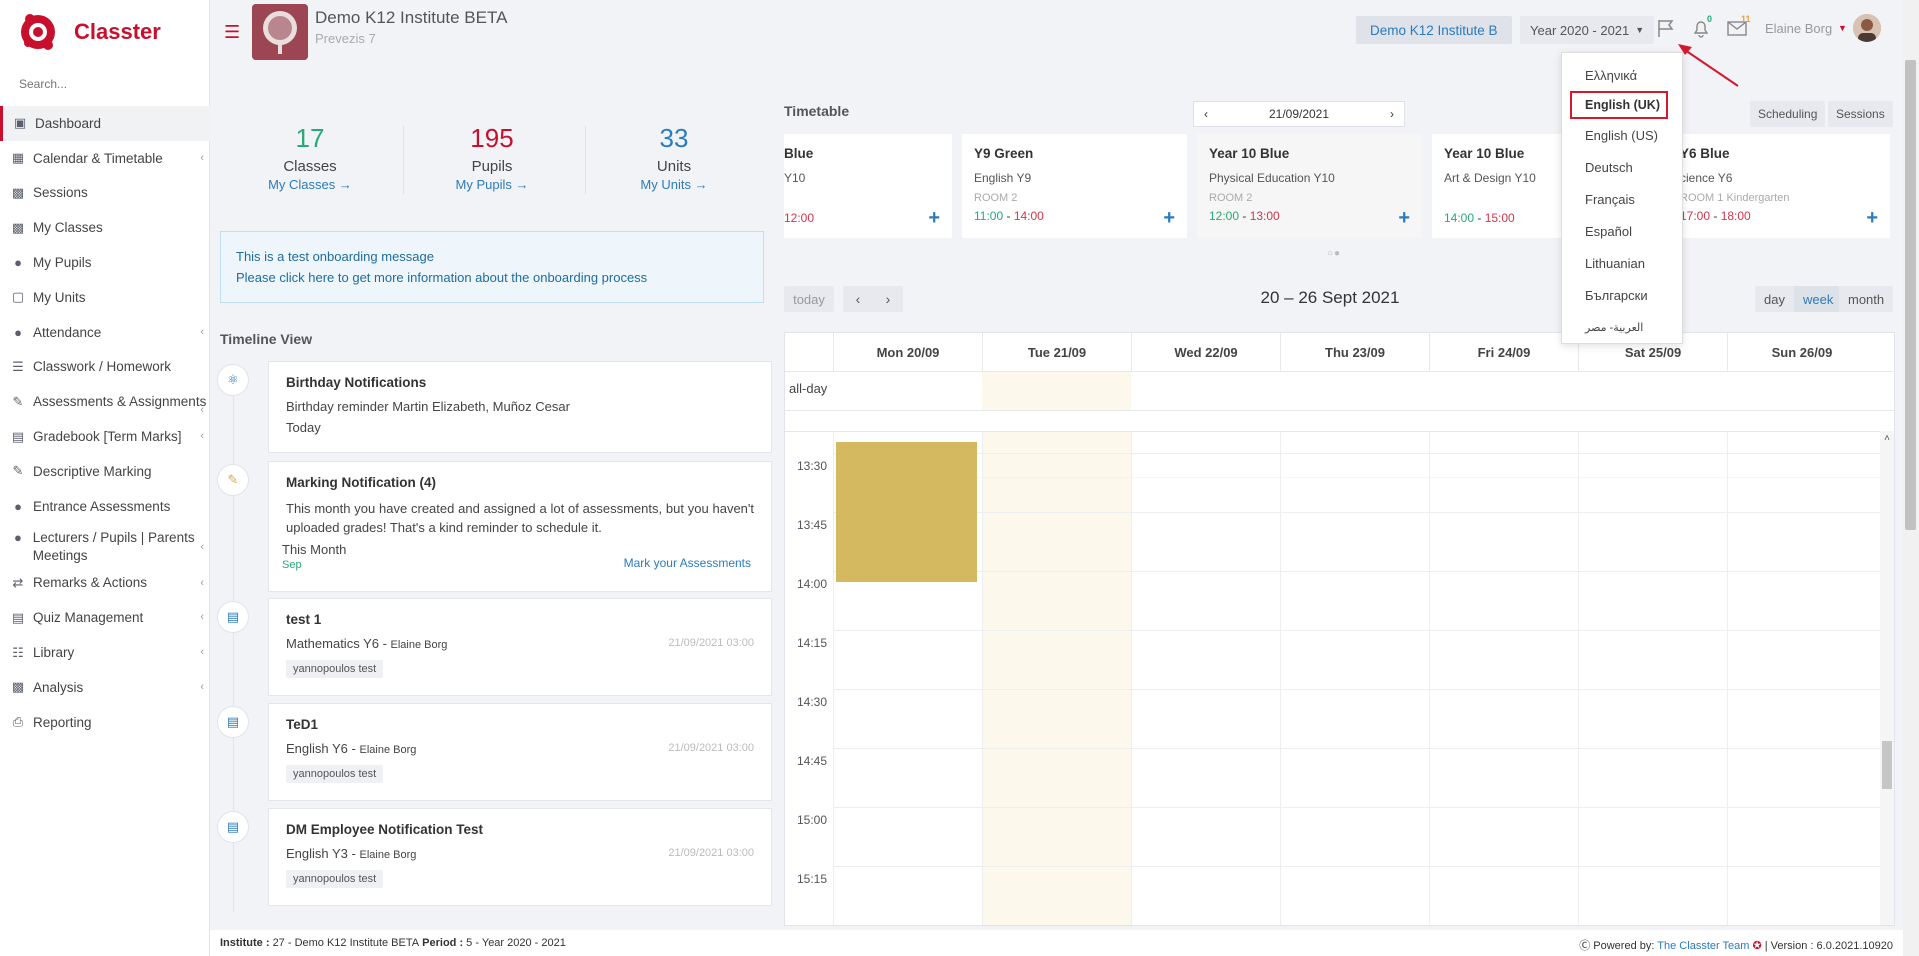 The image size is (1919, 956). What do you see at coordinates (310, 184) in the screenshot?
I see `my-classes-link: My Classes →` at bounding box center [310, 184].